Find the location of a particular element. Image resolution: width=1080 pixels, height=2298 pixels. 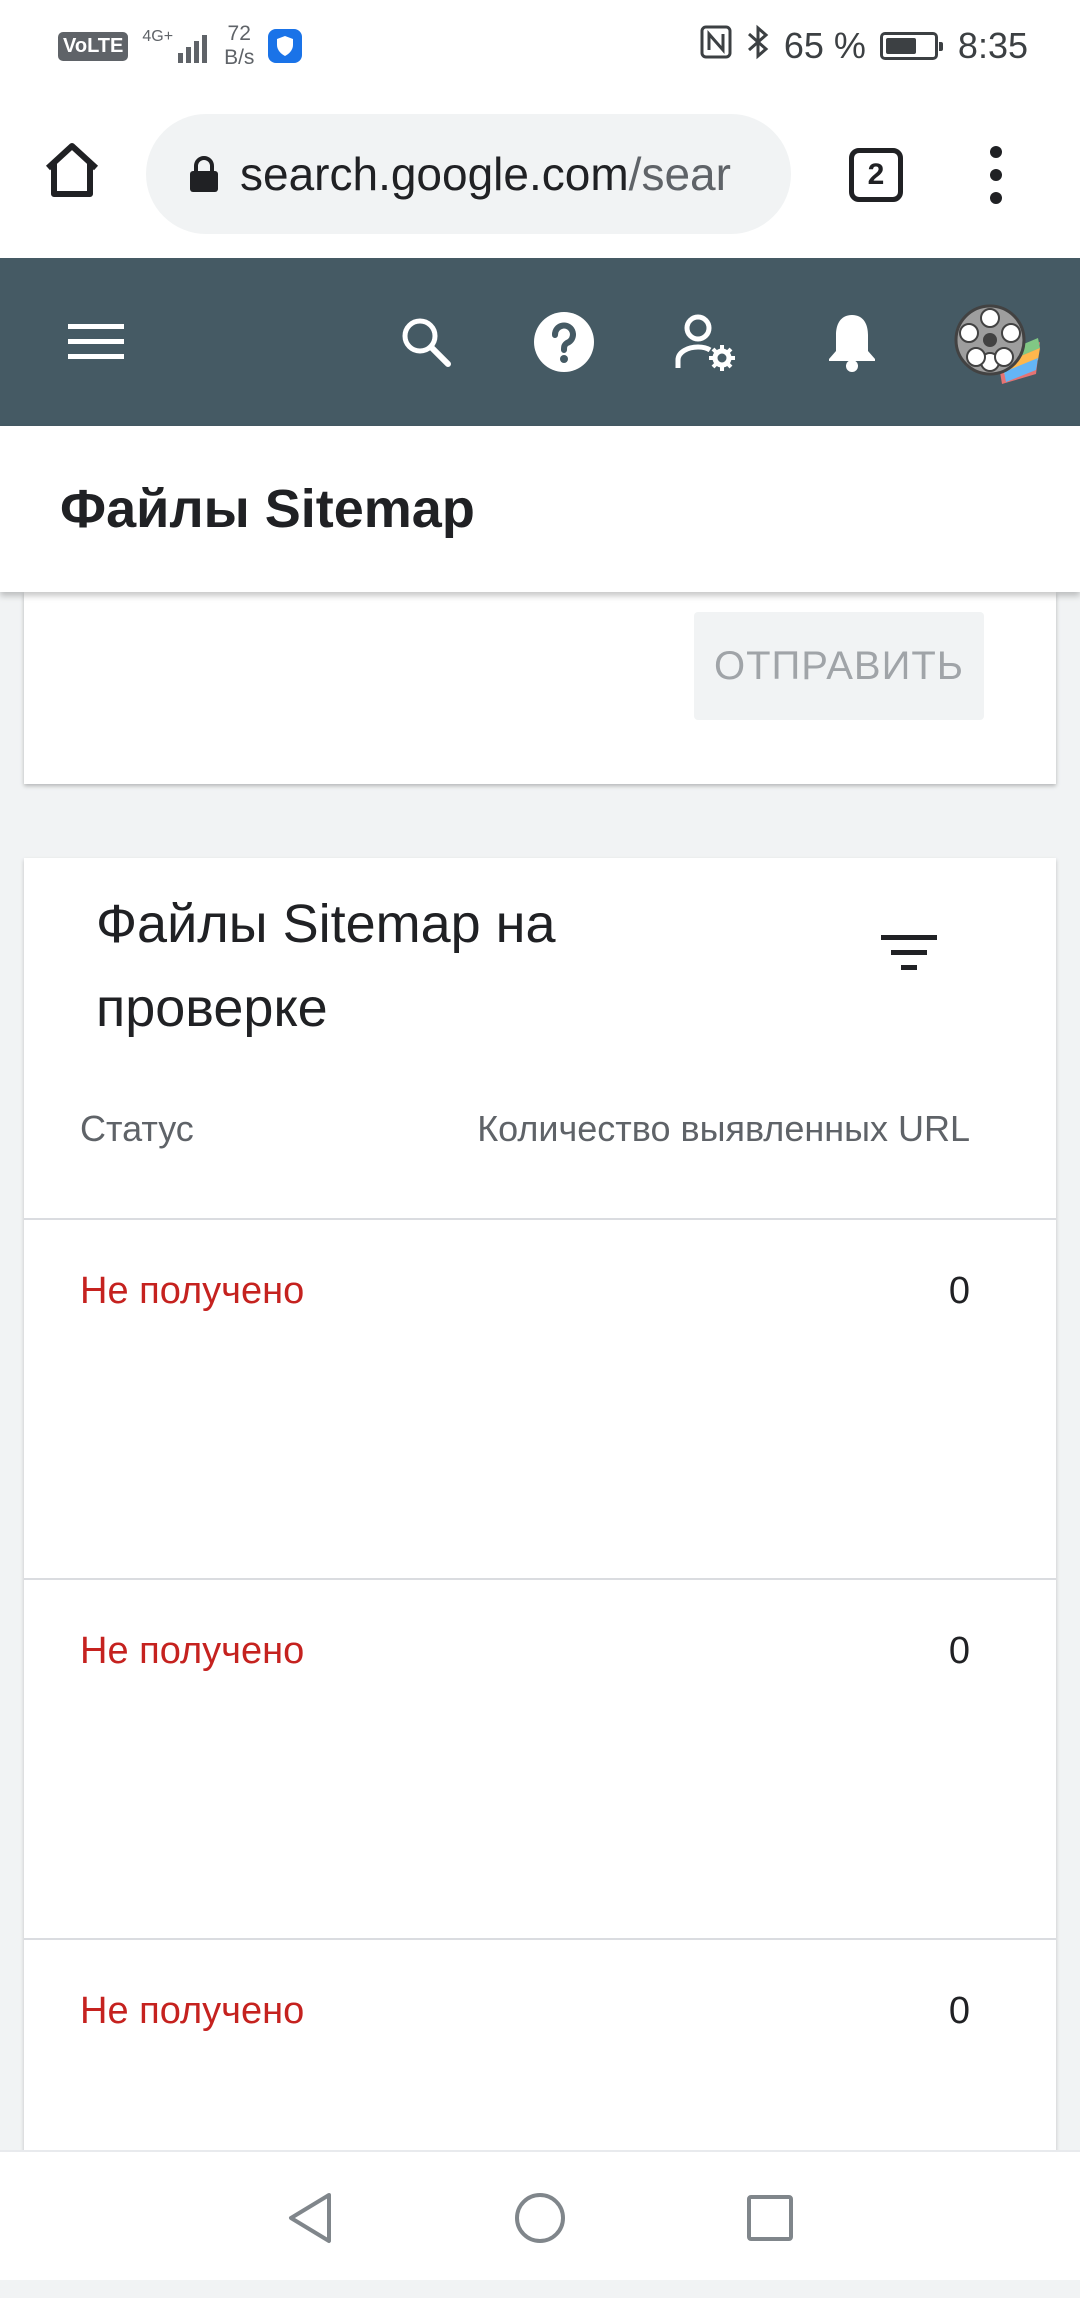

tab-count: 2 is located at coordinates (876, 174).